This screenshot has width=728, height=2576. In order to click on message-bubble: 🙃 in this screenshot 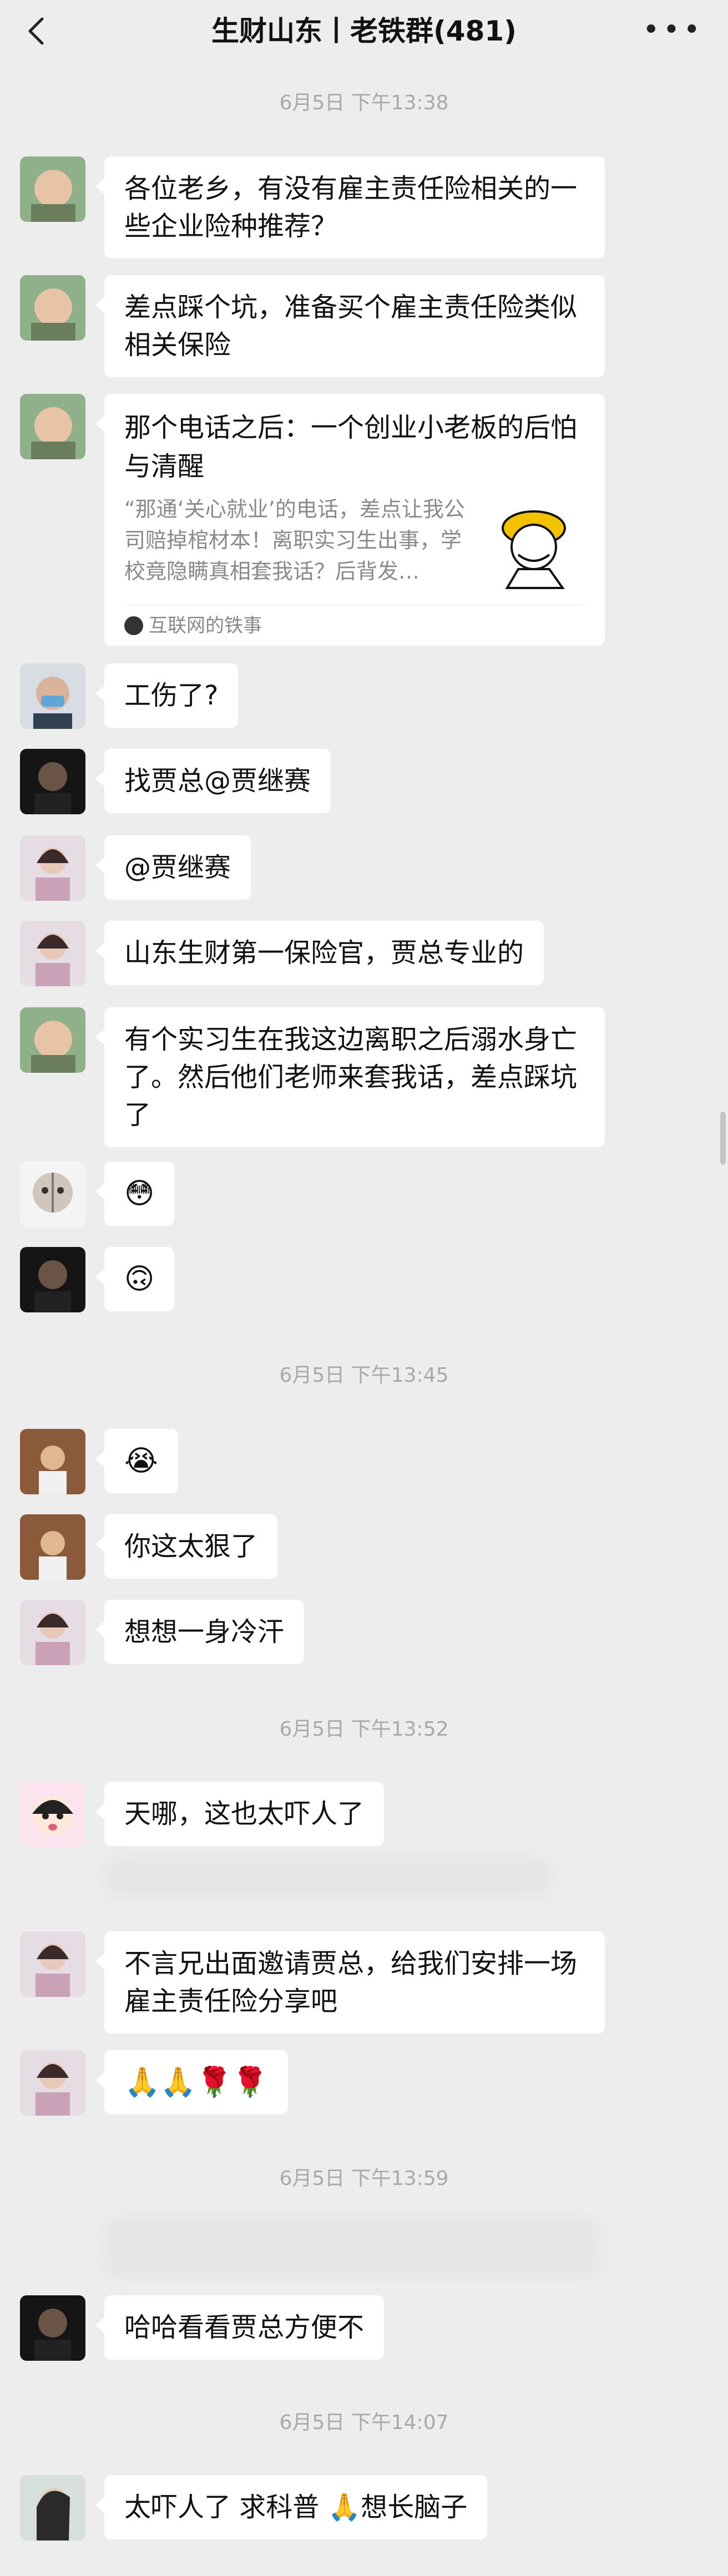, I will do `click(135, 1279)`.